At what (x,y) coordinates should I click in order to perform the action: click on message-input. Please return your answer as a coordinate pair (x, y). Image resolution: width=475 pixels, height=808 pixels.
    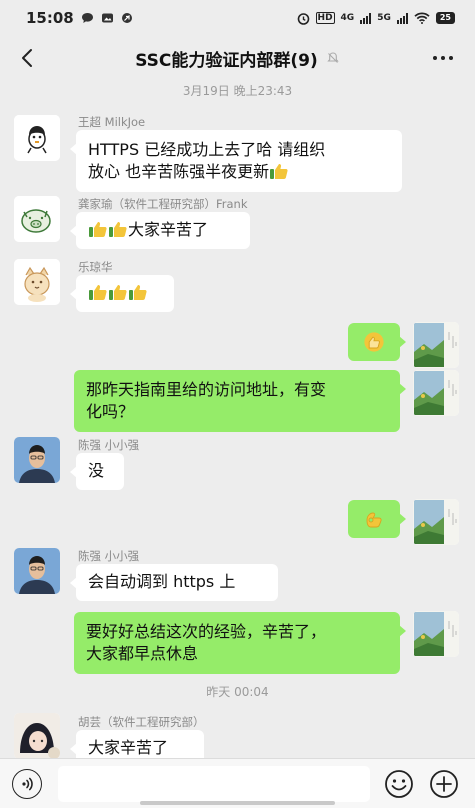
    Looking at the image, I should click on (214, 784).